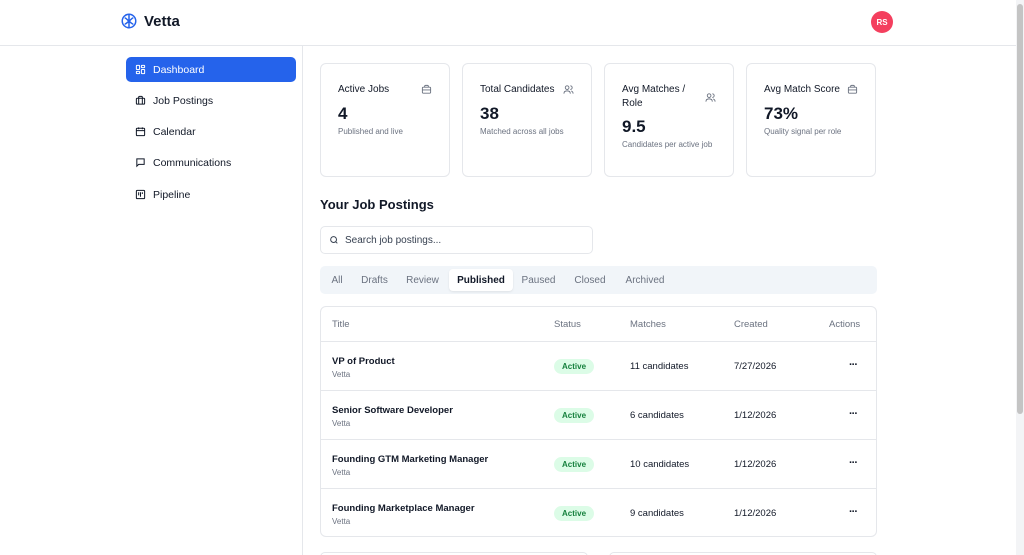  What do you see at coordinates (422, 280) in the screenshot?
I see `tab-review: Review` at bounding box center [422, 280].